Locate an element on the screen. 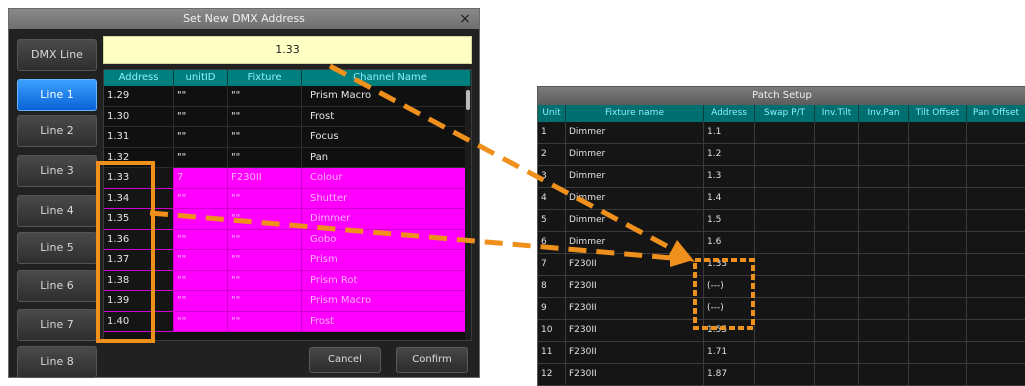 This screenshot has width=1025, height=386. patch-row: 9 F230II (---) is located at coordinates (781, 309).